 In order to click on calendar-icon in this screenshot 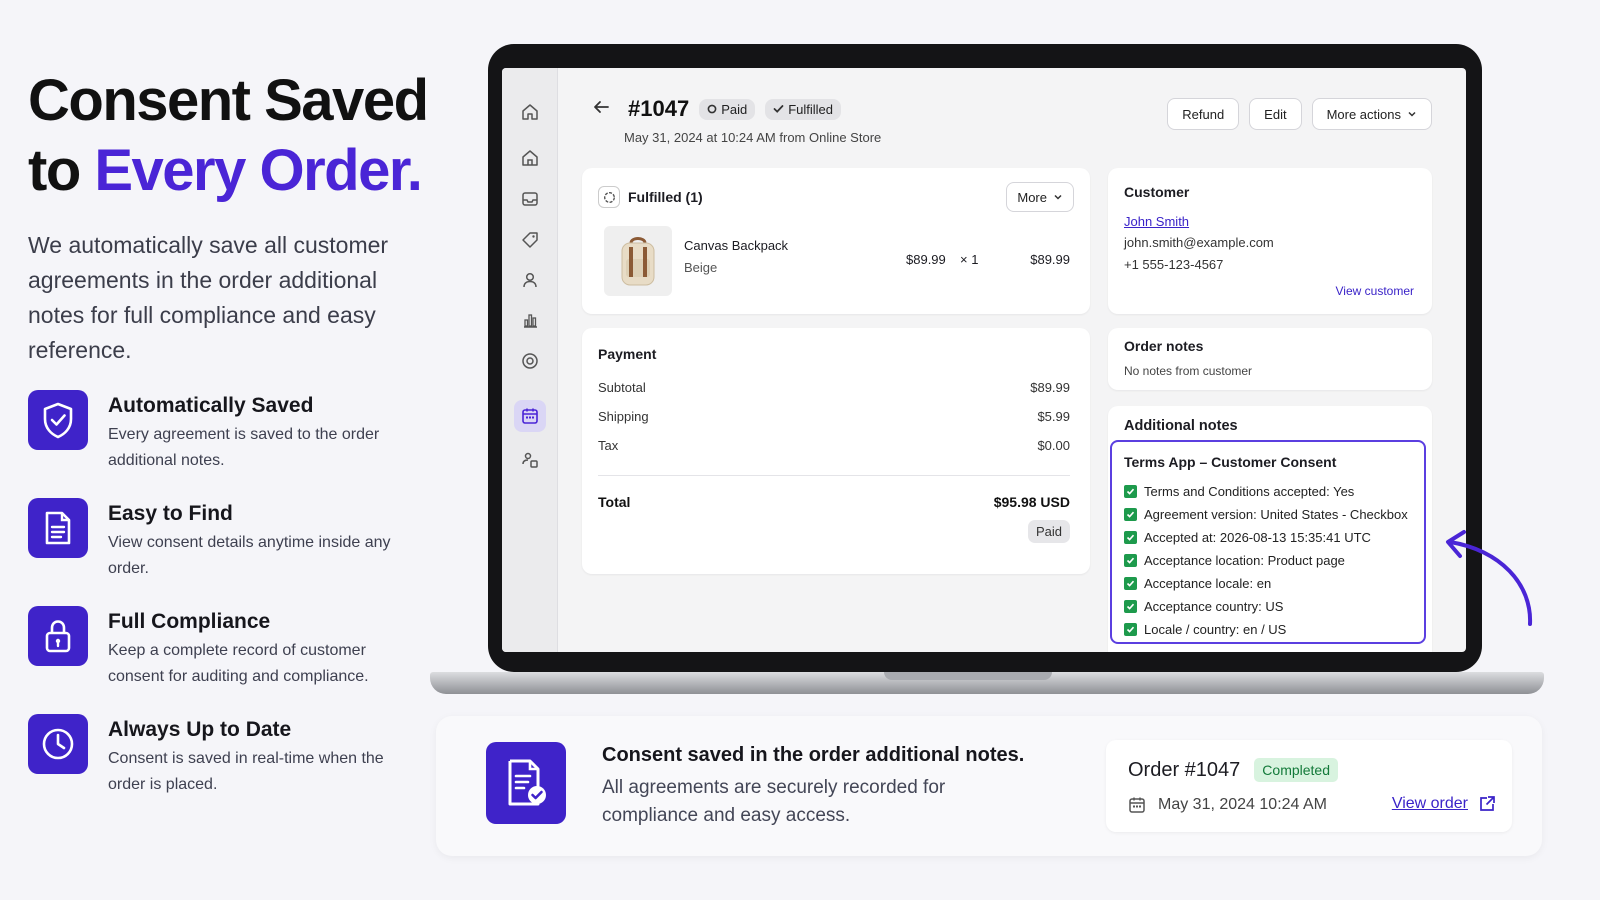, I will do `click(1137, 805)`.